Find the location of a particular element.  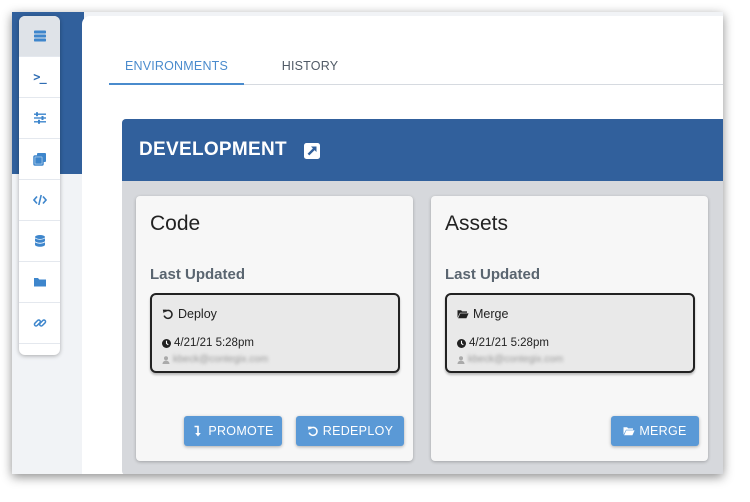

tab-history: HISTORY is located at coordinates (310, 66).